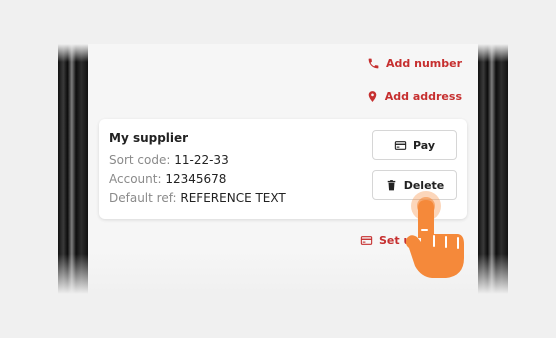  What do you see at coordinates (424, 145) in the screenshot?
I see `pay-button-label: Pay` at bounding box center [424, 145].